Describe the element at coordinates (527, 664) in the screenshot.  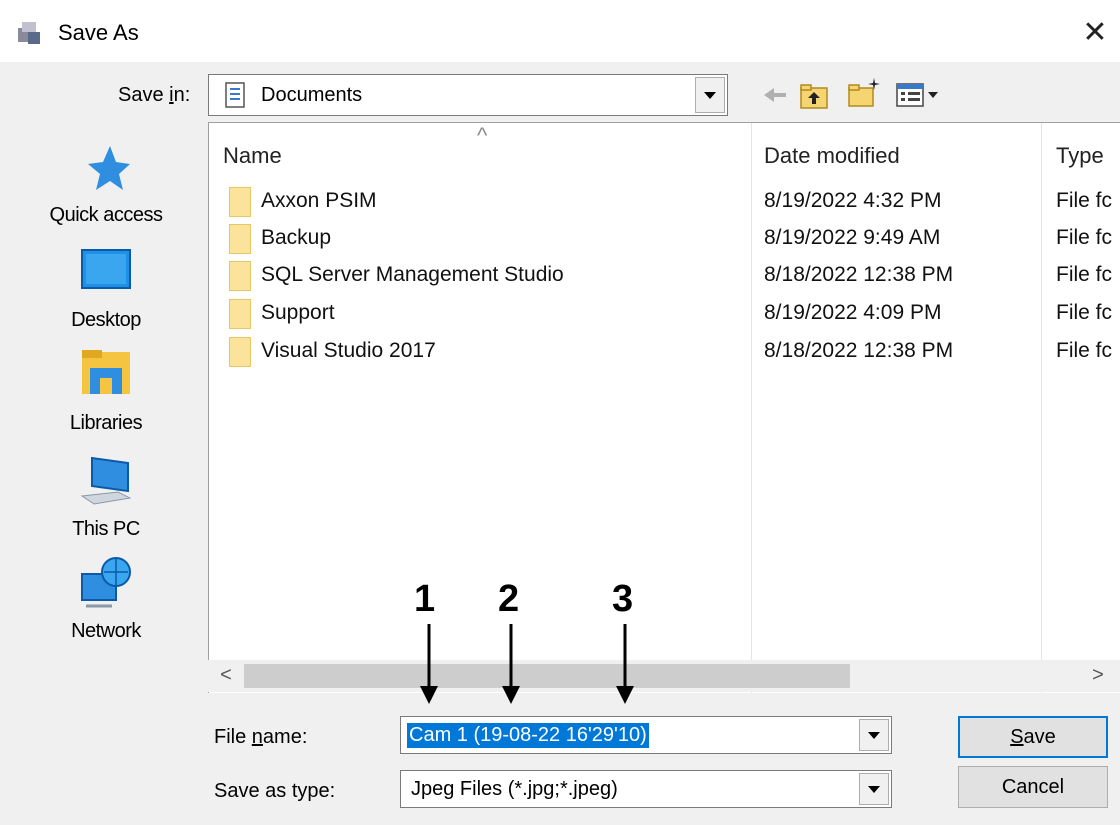
I see `annotation-arrows` at that location.